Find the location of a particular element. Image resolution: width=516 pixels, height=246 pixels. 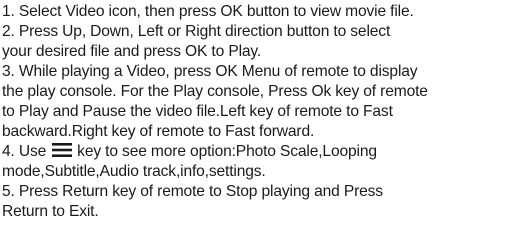

instruction-line-11: Return to Exit. is located at coordinates (50, 211).